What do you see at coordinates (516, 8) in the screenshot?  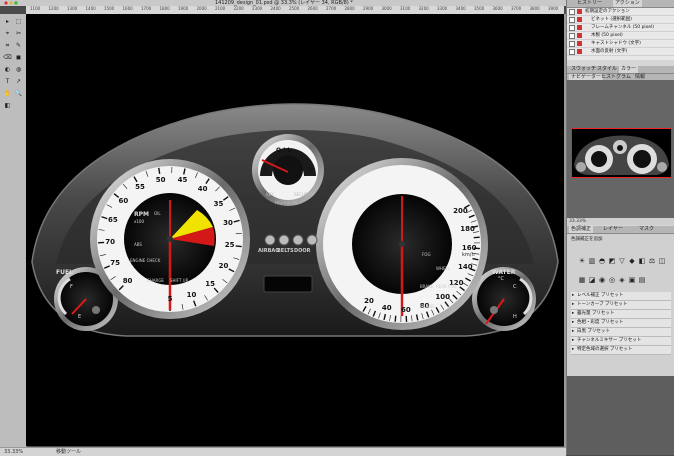 I see `ruler-label: 3700` at bounding box center [516, 8].